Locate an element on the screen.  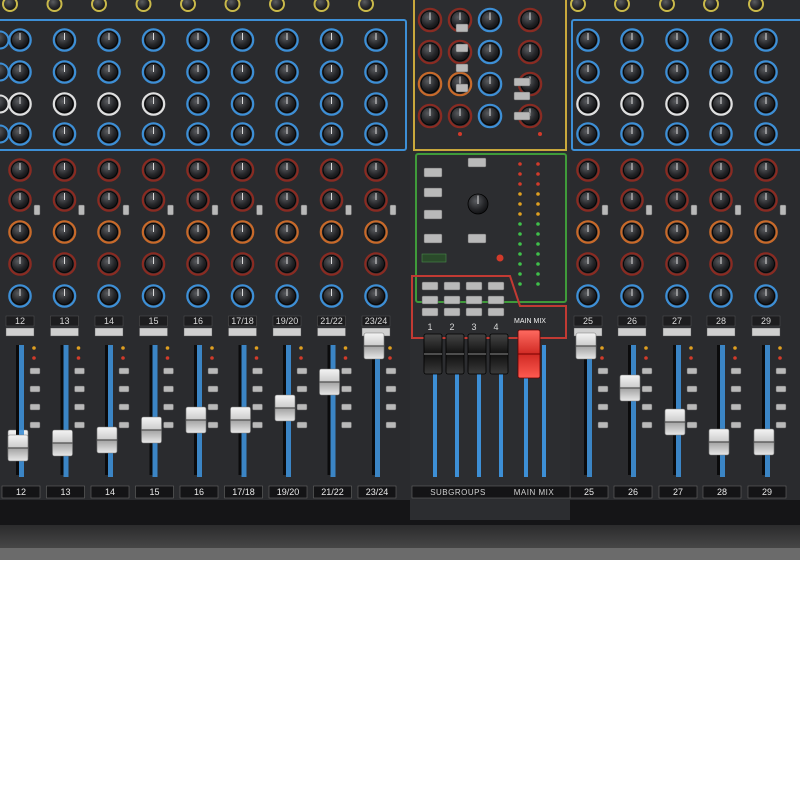
return-button is located at coordinates (522, 116).